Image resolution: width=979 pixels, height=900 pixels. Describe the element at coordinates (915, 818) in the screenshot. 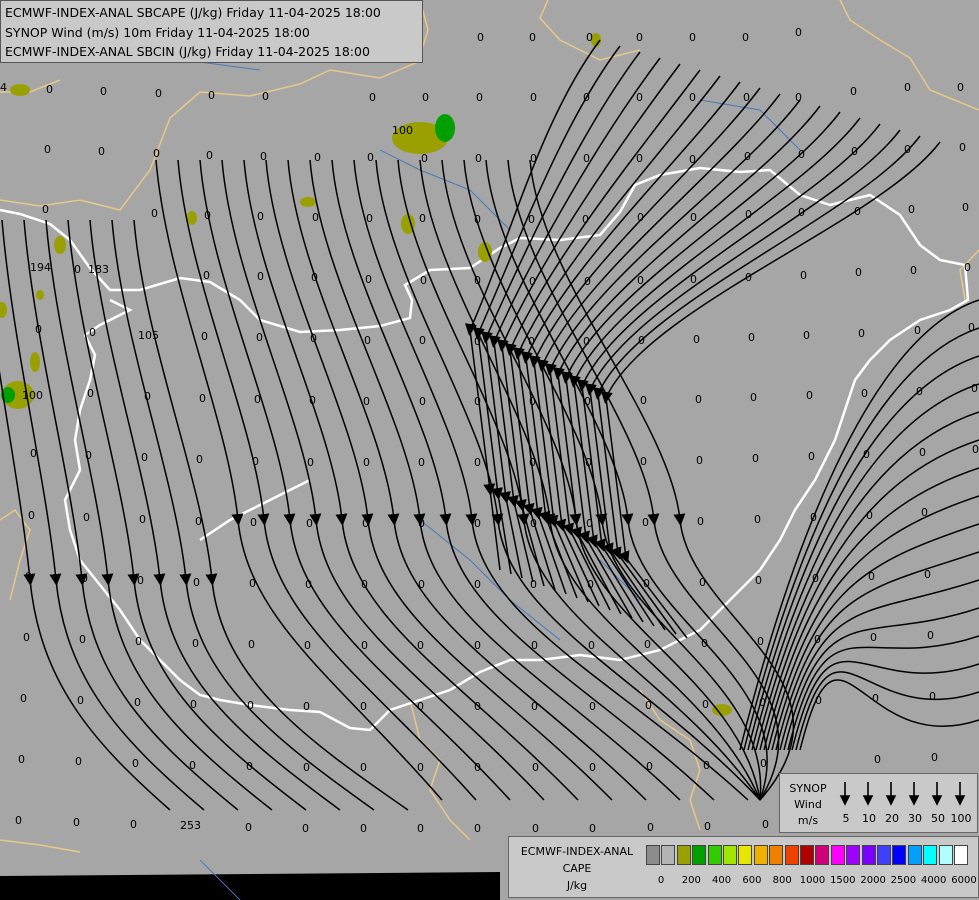

I see `wind-speed-30: 30` at that location.